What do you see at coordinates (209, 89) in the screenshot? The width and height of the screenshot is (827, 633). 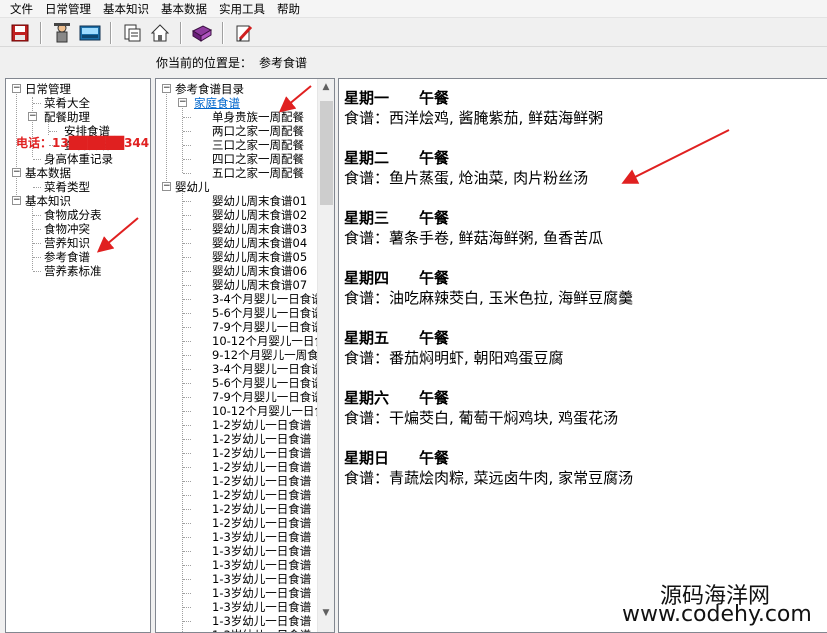 I see `tree-root-recipe-directory: 参考食谱目录` at bounding box center [209, 89].